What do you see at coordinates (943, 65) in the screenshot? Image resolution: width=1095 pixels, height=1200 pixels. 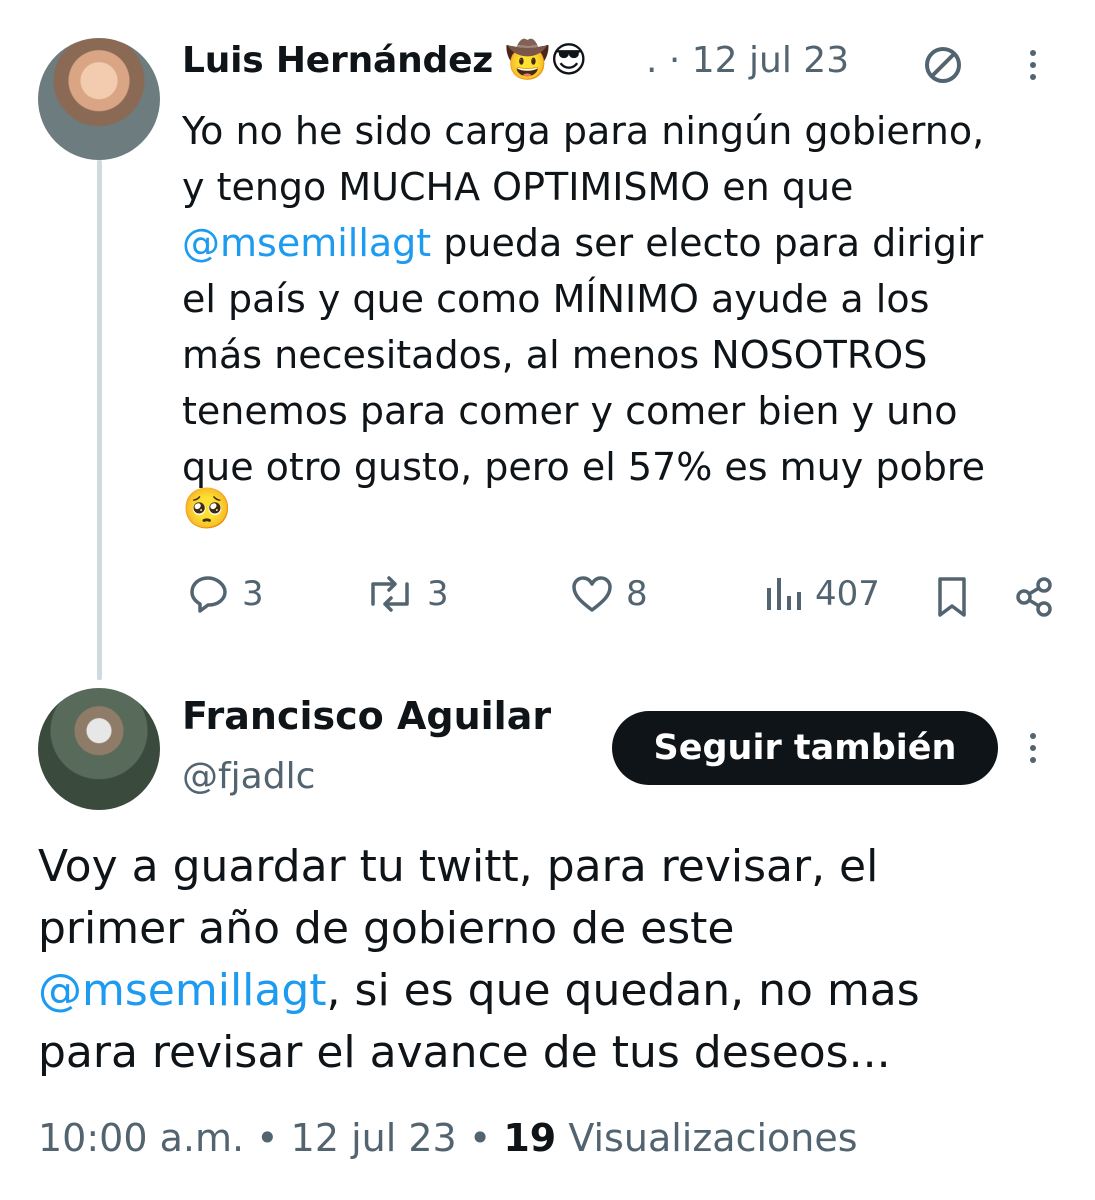 I see `no-entry-icon` at bounding box center [943, 65].